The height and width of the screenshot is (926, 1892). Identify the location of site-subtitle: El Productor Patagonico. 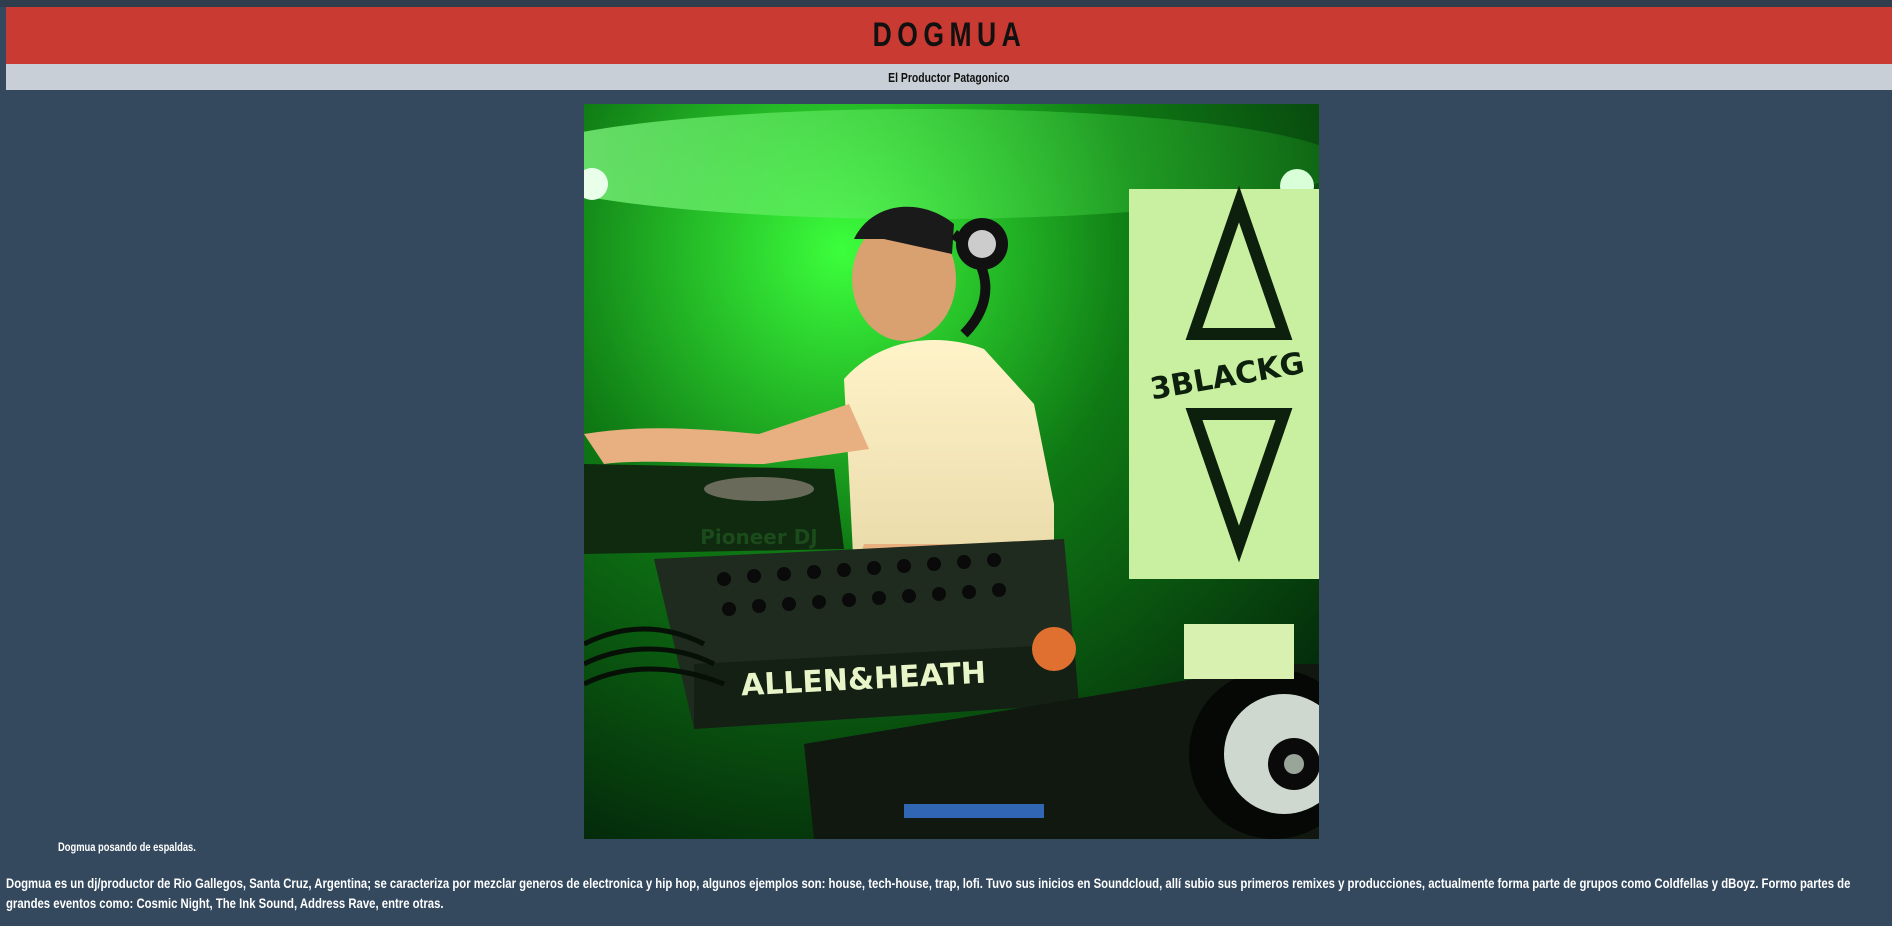
(949, 77).